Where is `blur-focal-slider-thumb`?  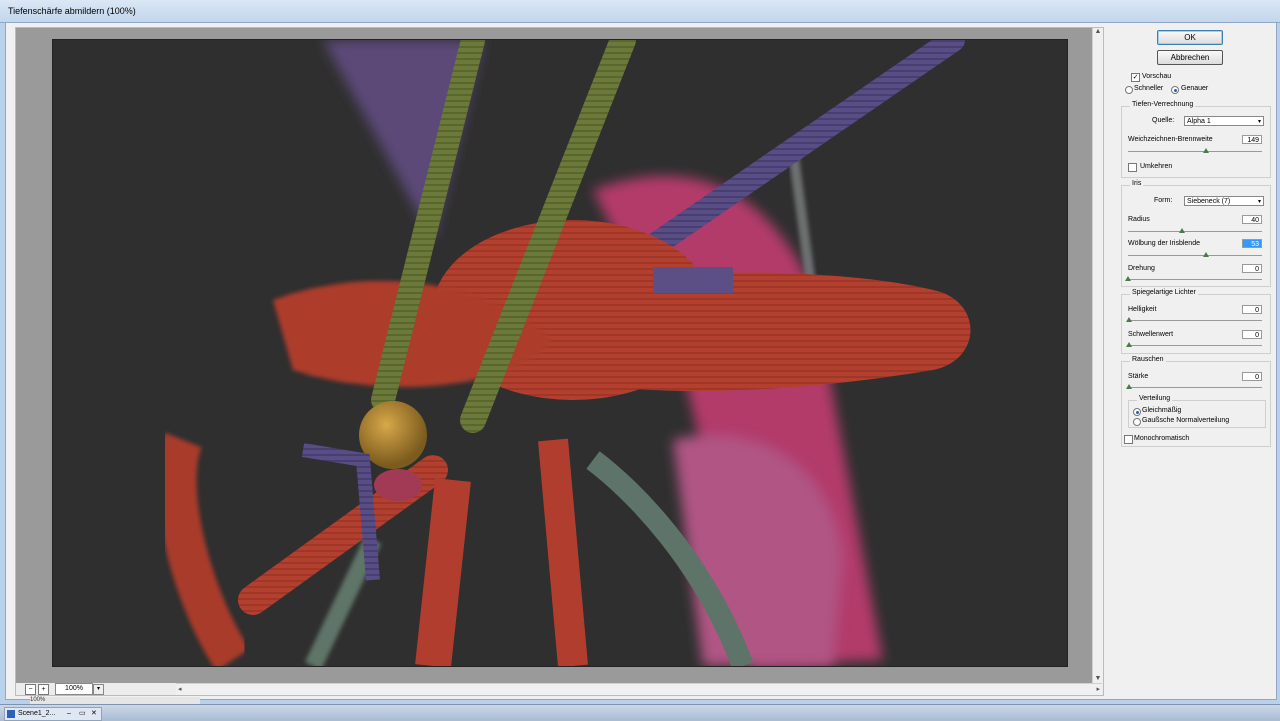
blur-focal-slider-thumb is located at coordinates (1205, 150).